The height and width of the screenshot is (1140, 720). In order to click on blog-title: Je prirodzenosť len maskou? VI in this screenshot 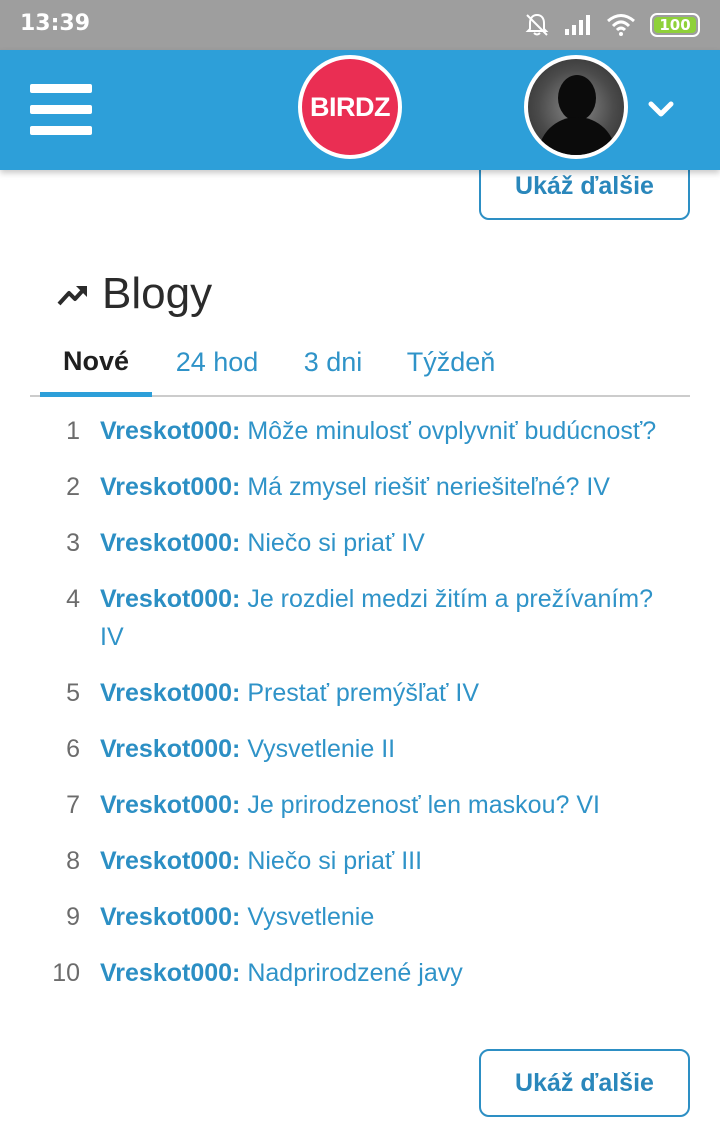, I will do `click(423, 805)`.